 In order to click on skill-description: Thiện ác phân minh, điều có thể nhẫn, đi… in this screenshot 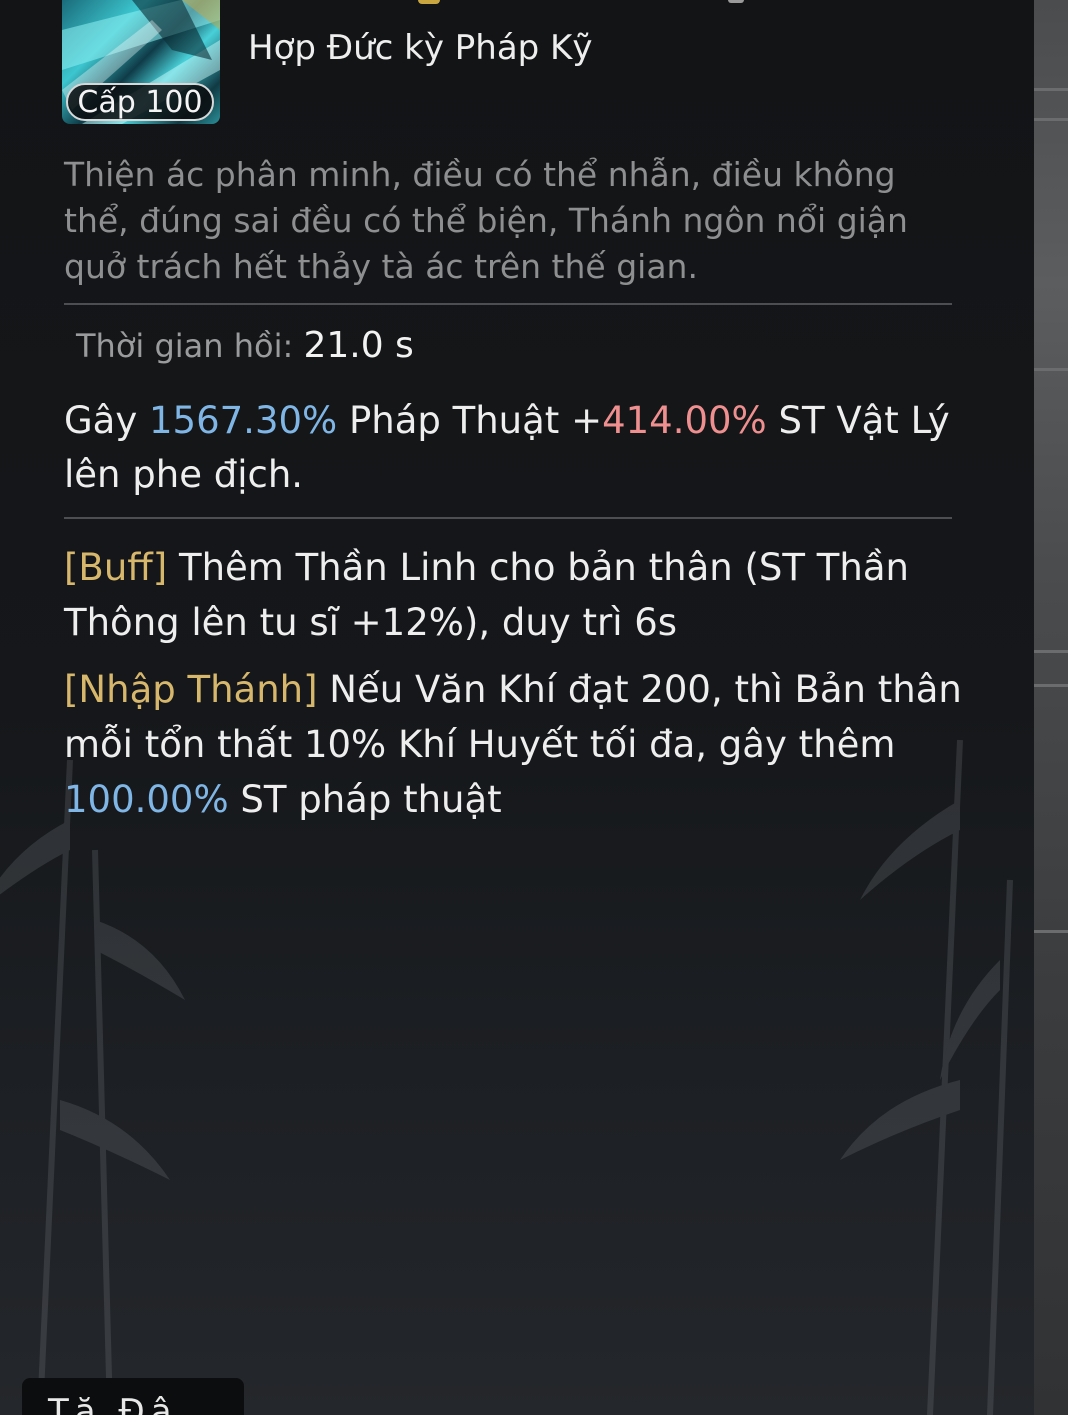, I will do `click(486, 220)`.